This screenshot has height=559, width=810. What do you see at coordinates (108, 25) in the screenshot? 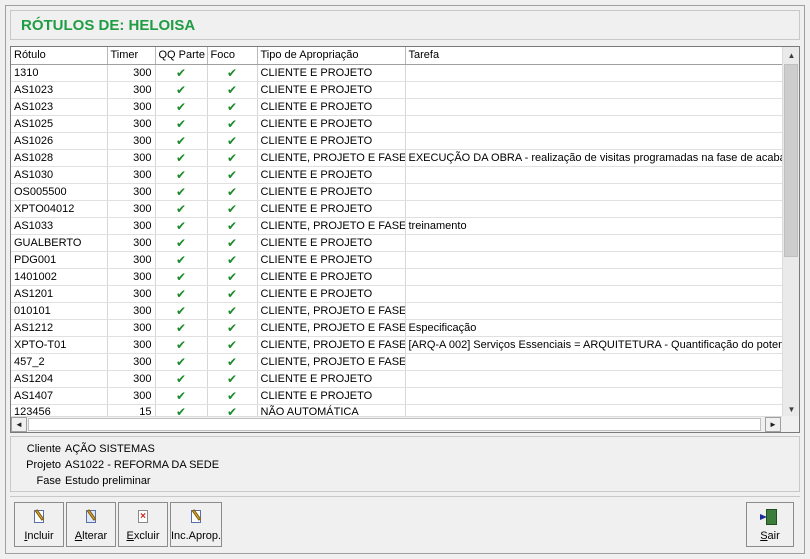
I see `page-title: RÓTULOS DE: HELOISA` at bounding box center [108, 25].